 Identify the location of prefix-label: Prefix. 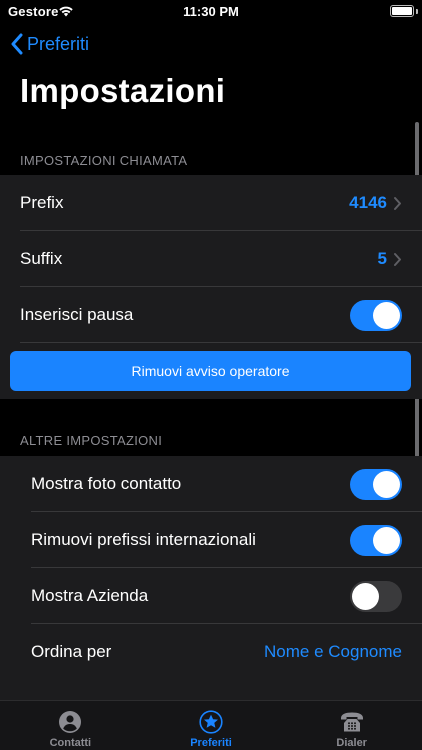
(42, 202).